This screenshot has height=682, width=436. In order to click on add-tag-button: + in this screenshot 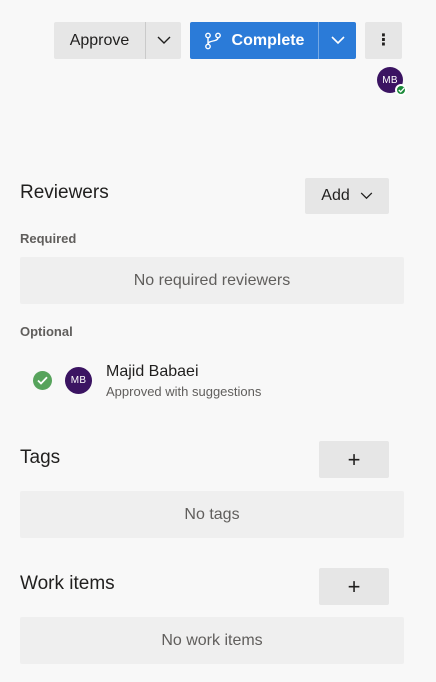, I will do `click(354, 459)`.